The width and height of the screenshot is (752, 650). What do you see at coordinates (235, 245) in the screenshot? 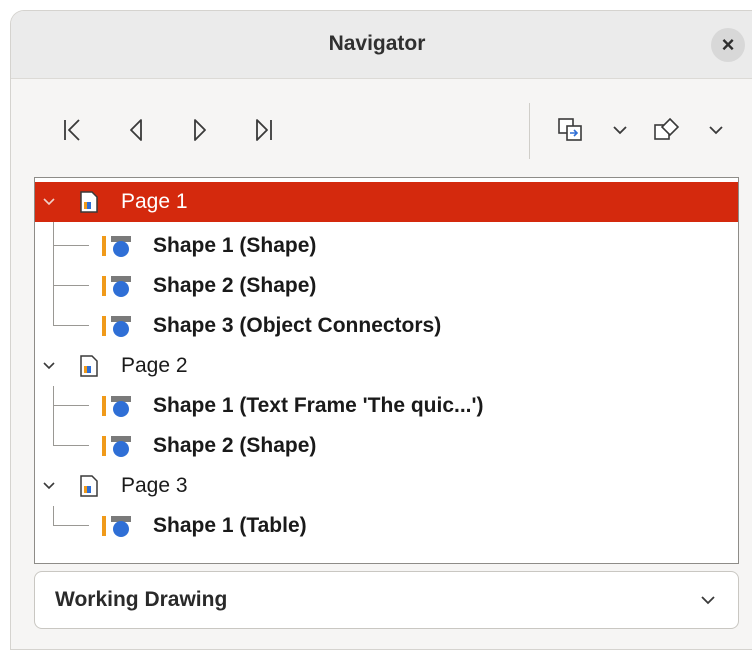
I see `tree-item-label: Shape 1 (Shape)` at bounding box center [235, 245].